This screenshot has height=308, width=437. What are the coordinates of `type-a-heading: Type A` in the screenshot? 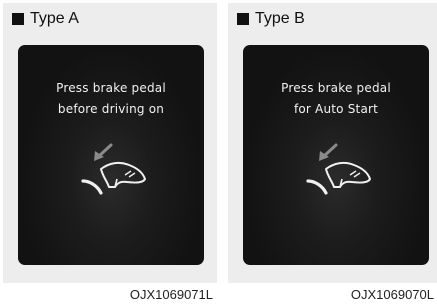 It's located at (45, 19).